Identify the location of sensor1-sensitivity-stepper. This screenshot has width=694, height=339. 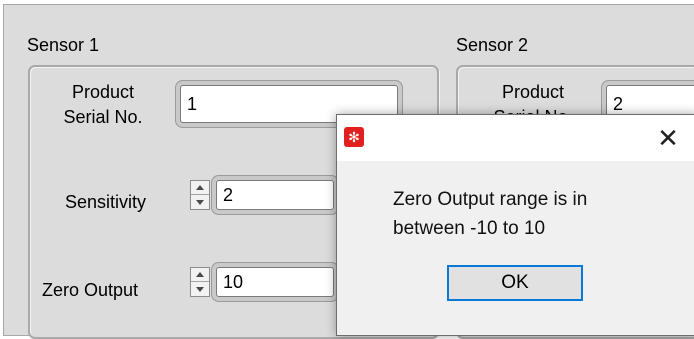
(200, 195).